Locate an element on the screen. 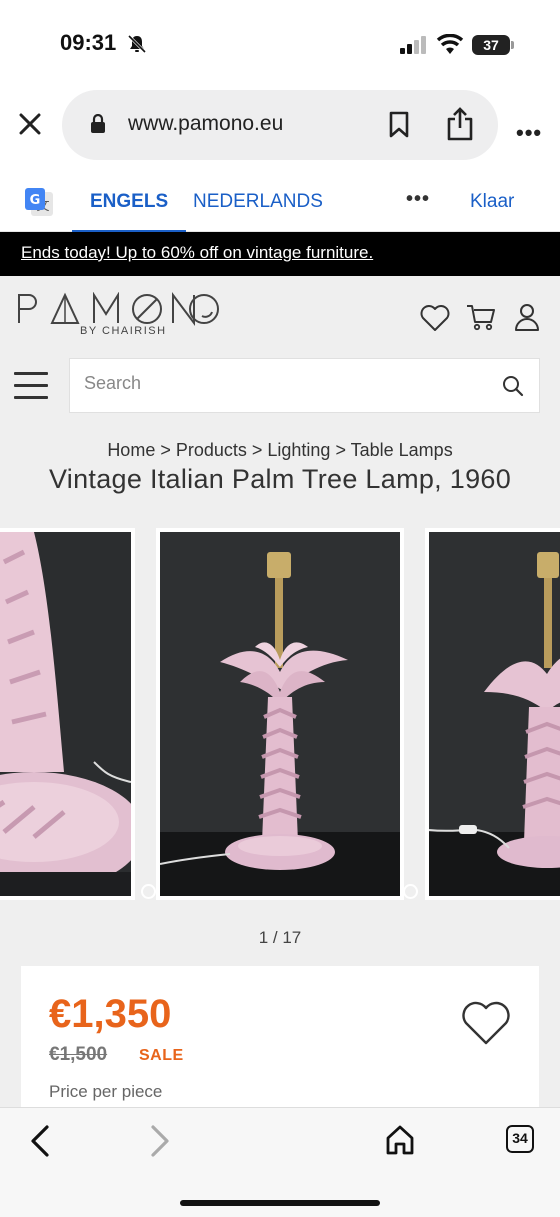 Image resolution: width=560 pixels, height=1217 pixels. svg-text: G is located at coordinates (35, 200).